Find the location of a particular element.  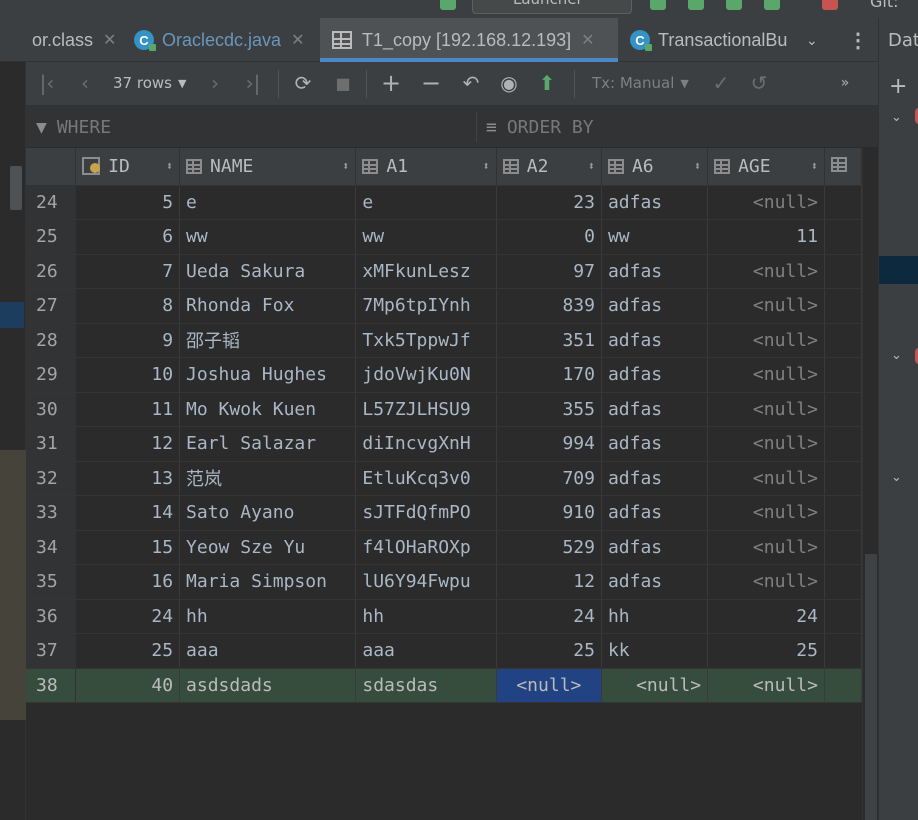

cell-a2: 0 is located at coordinates (549, 237).